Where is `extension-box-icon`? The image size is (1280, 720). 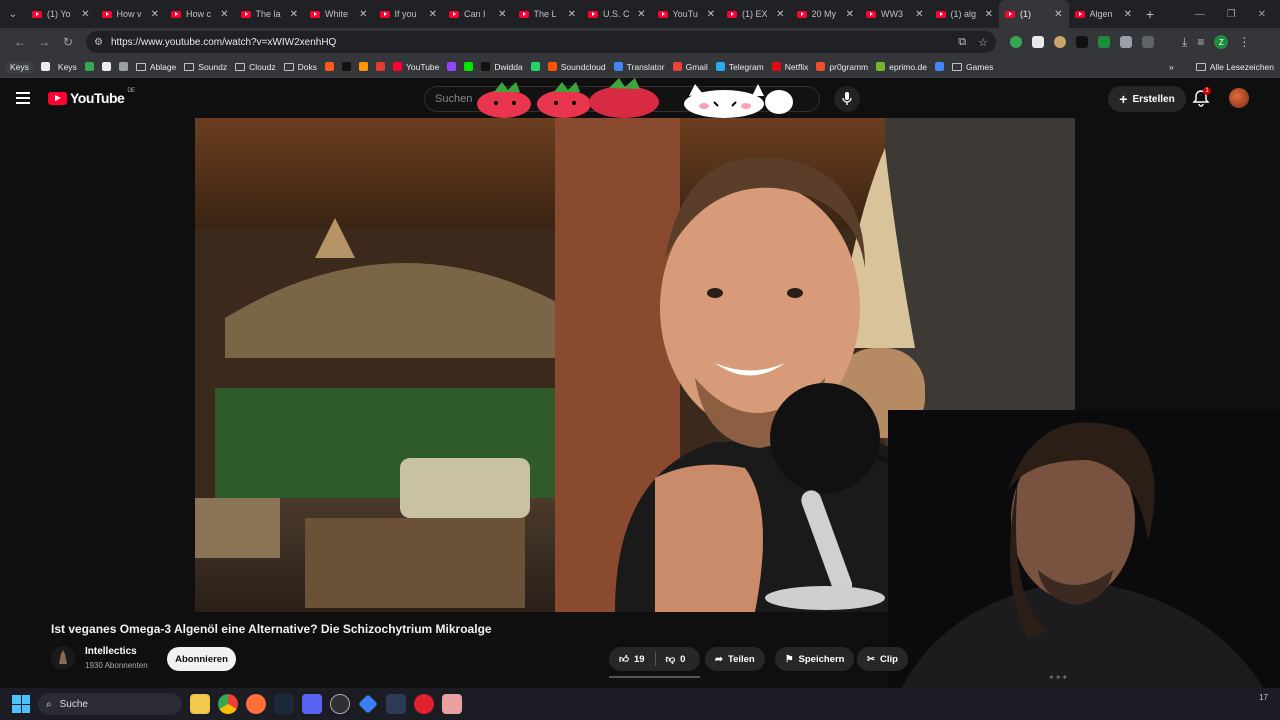
extension-box-icon is located at coordinates (1038, 42).